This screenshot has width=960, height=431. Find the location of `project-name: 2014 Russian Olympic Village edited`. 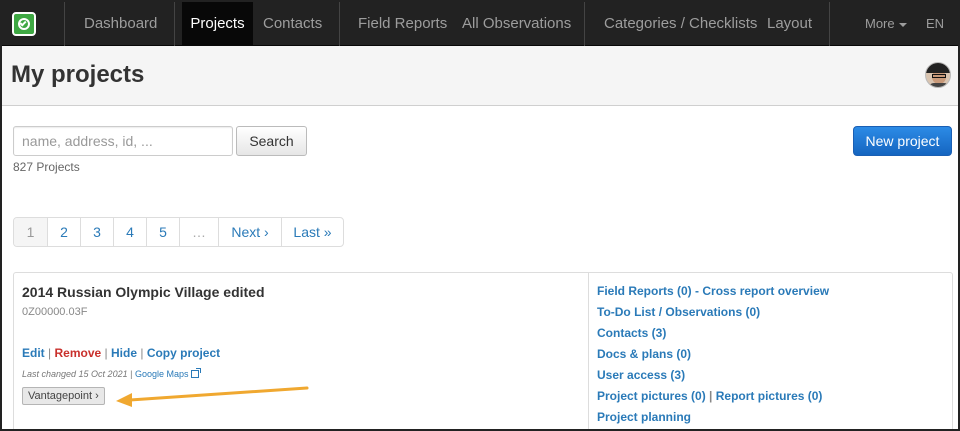

project-name: 2014 Russian Olympic Village edited is located at coordinates (143, 292).